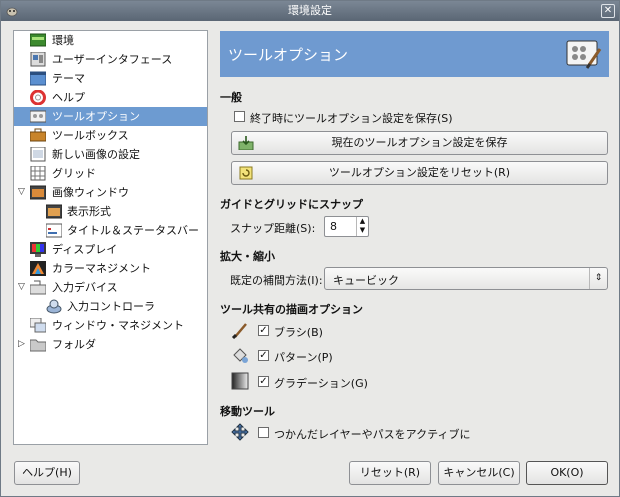 This screenshot has width=620, height=497. What do you see at coordinates (288, 55) in the screenshot?
I see `page-title: ツールオプション` at bounding box center [288, 55].